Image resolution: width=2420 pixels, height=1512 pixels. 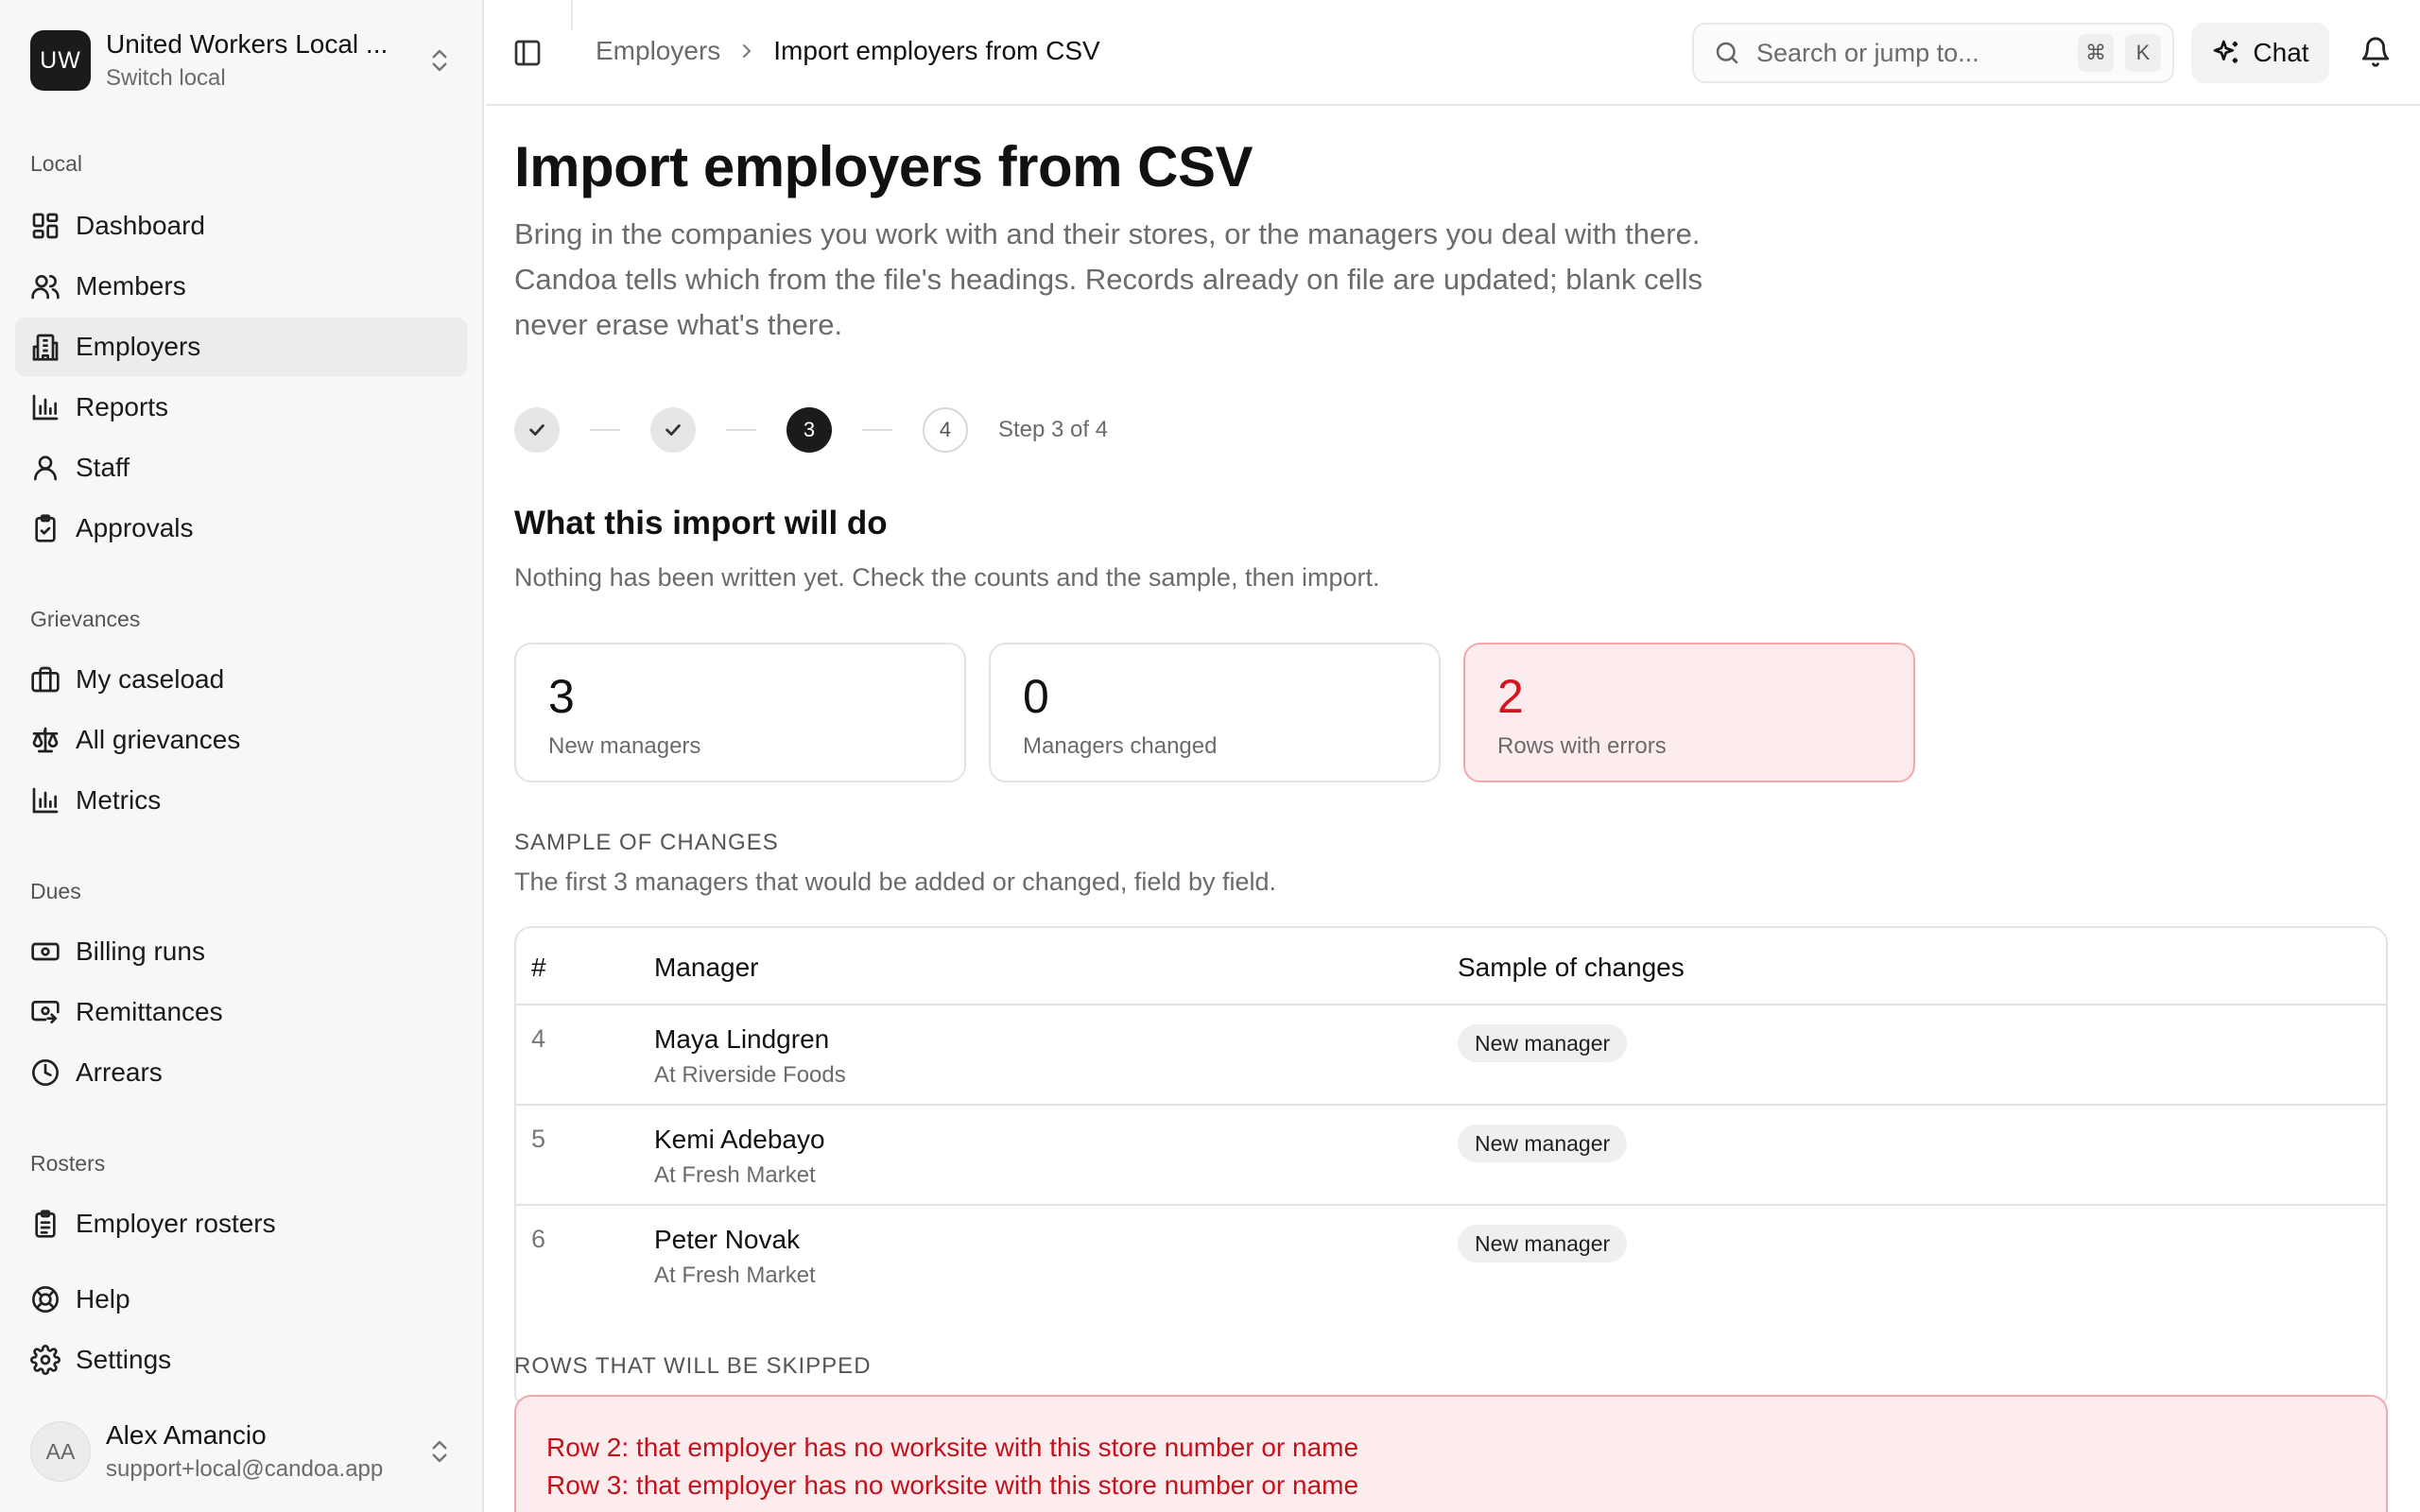 What do you see at coordinates (1451, 966) in the screenshot?
I see `table-header: # Manager Sample of changes` at bounding box center [1451, 966].